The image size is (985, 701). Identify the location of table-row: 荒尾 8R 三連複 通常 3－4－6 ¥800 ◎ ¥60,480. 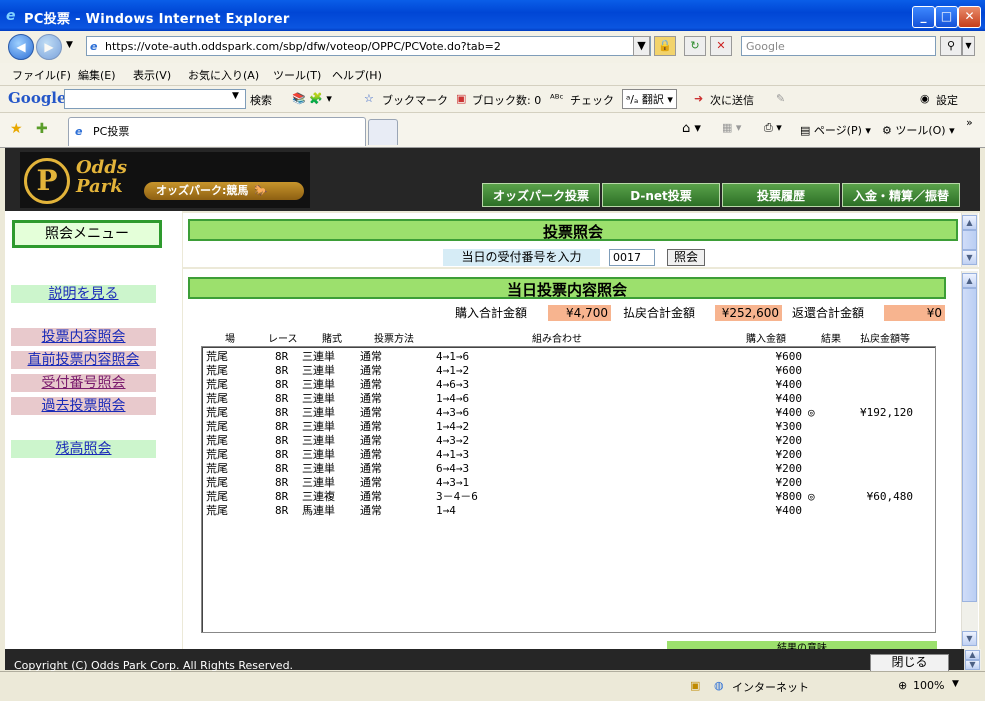
(568, 497).